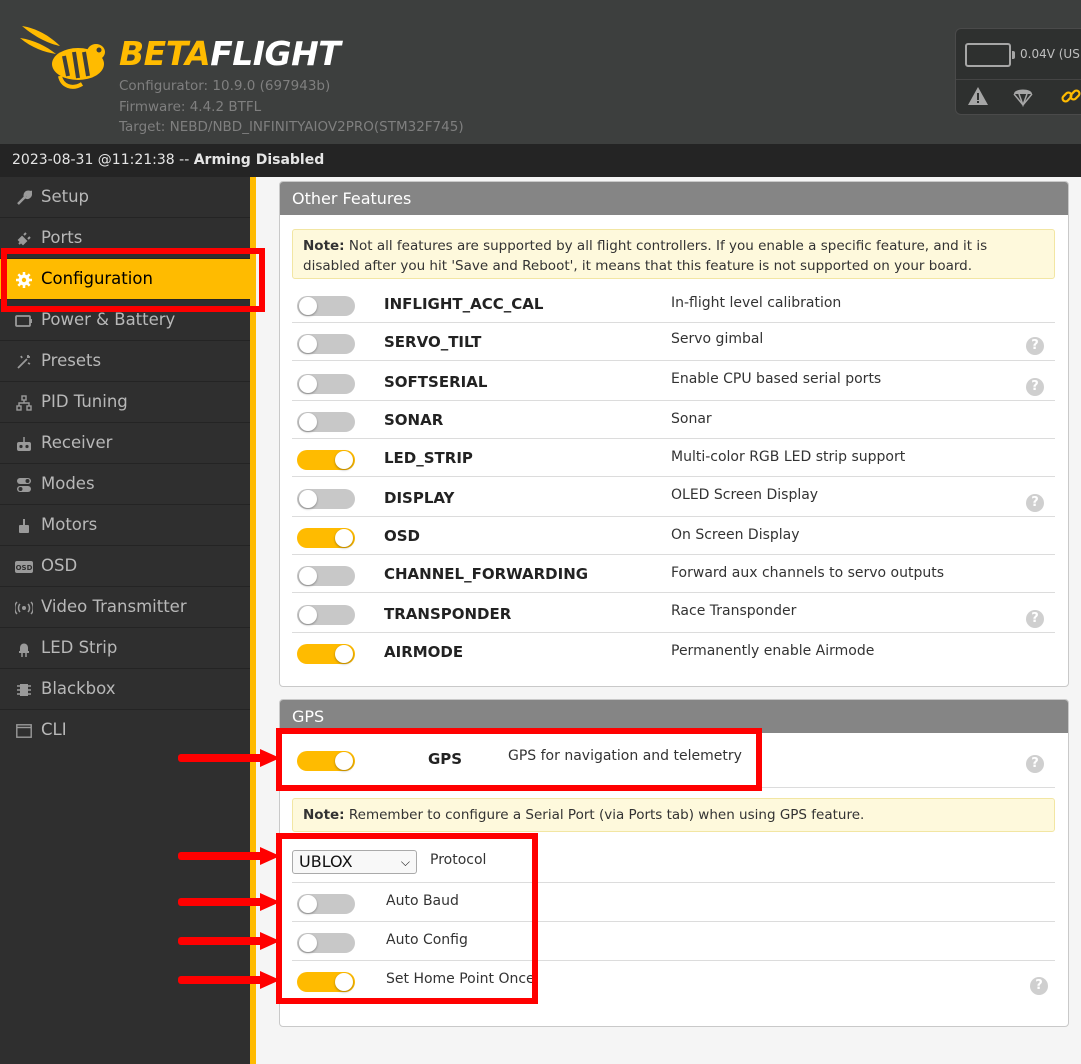  Describe the element at coordinates (77, 442) in the screenshot. I see `sidebar-item-label: Receiver` at that location.